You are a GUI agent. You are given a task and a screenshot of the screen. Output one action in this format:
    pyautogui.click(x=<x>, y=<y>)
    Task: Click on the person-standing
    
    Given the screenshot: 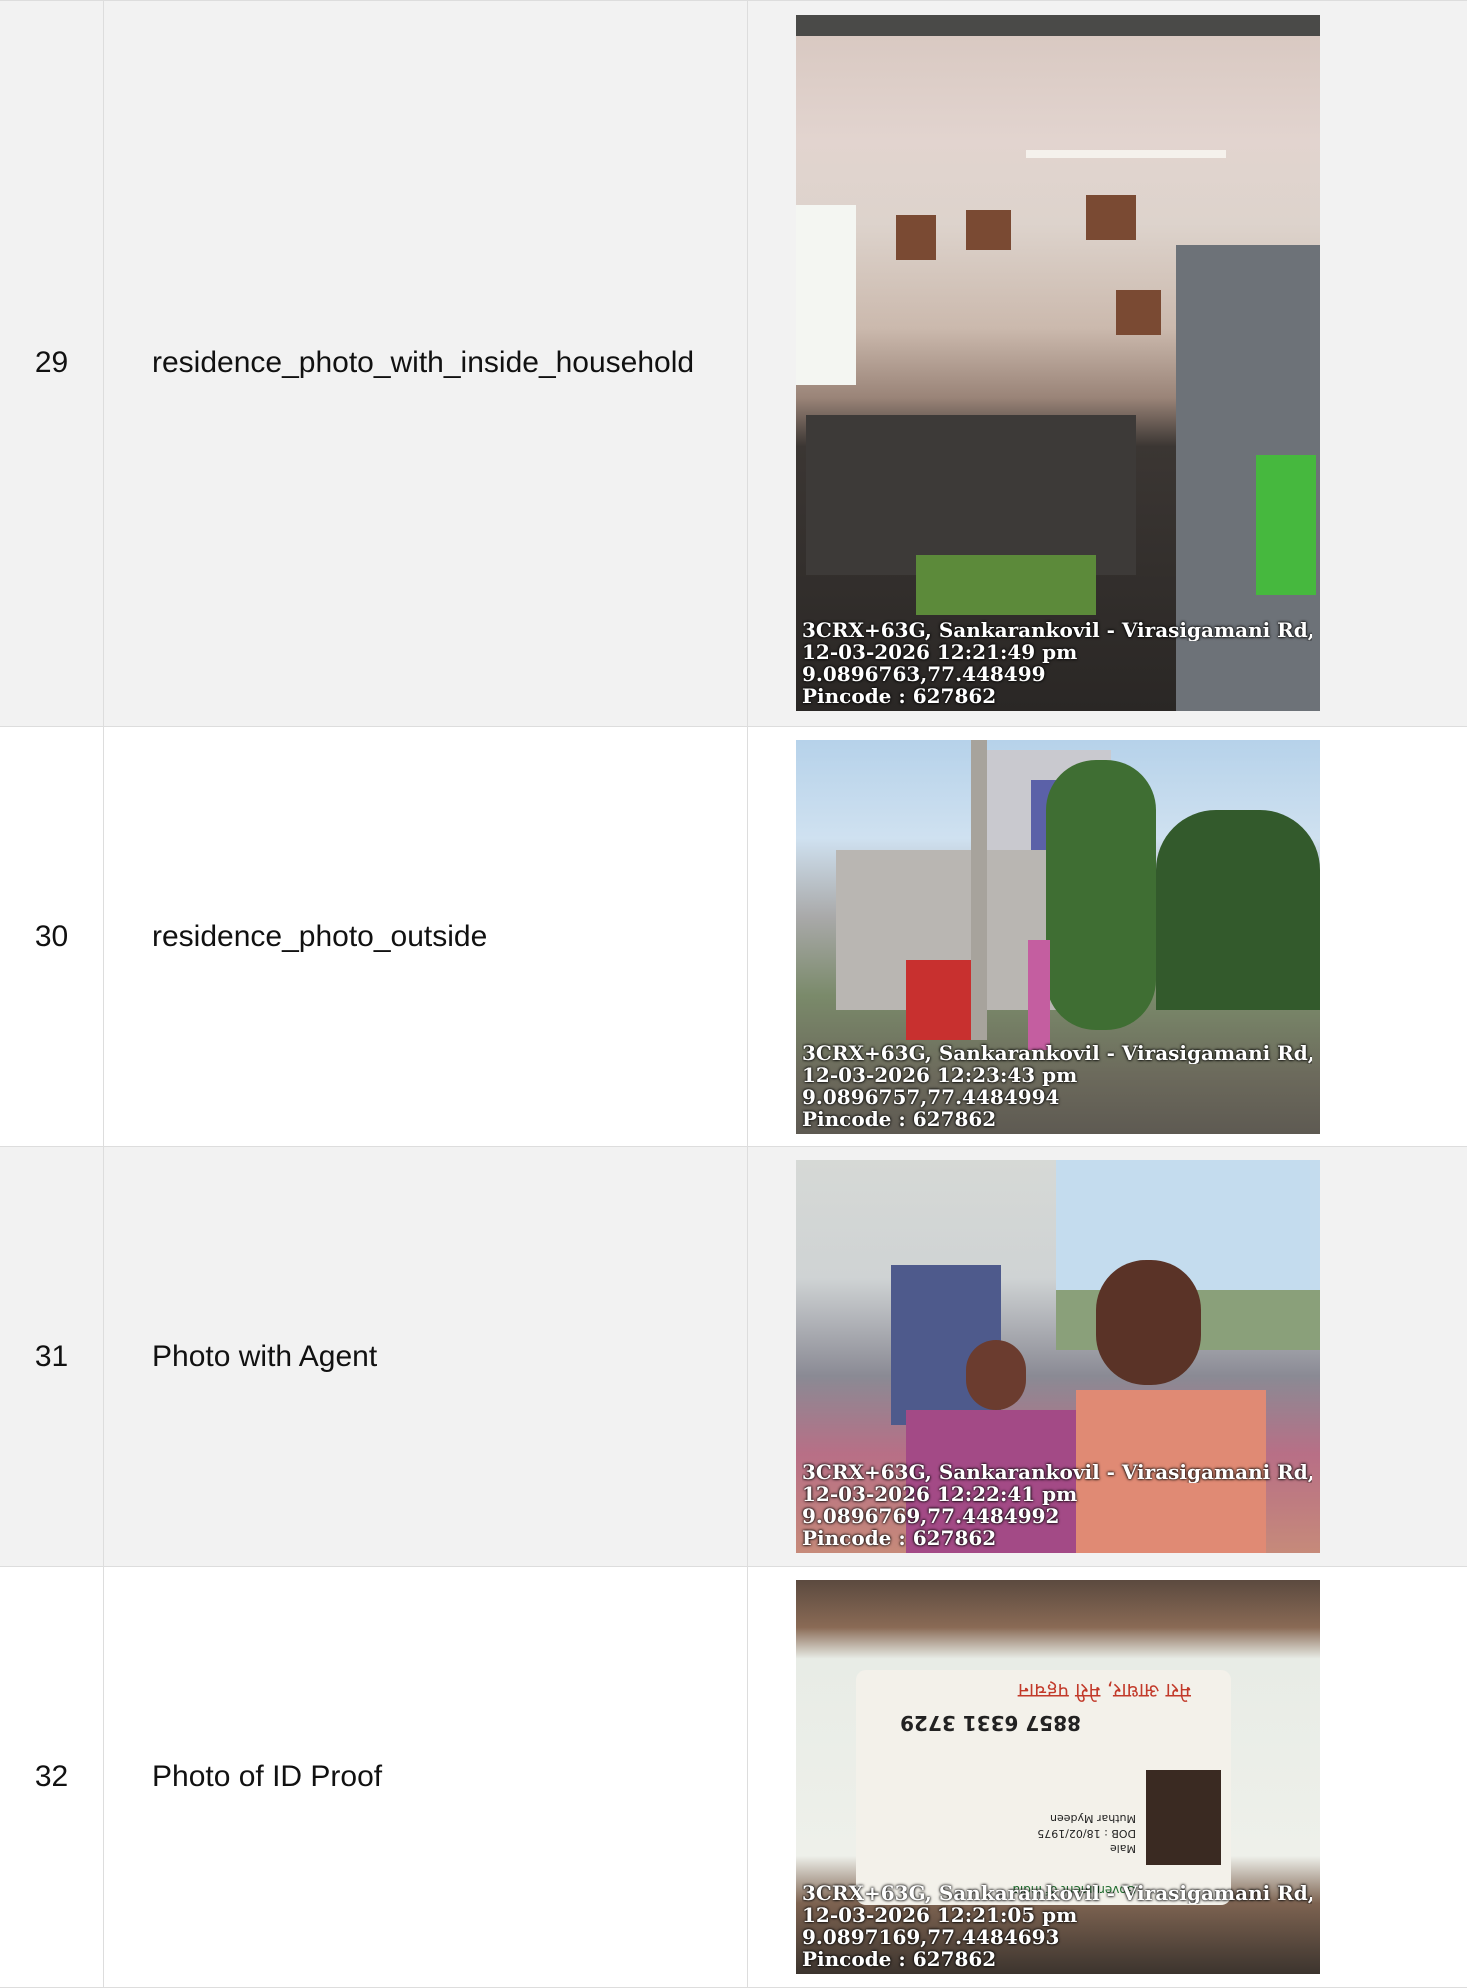 What is the action you would take?
    pyautogui.click(x=1039, y=994)
    